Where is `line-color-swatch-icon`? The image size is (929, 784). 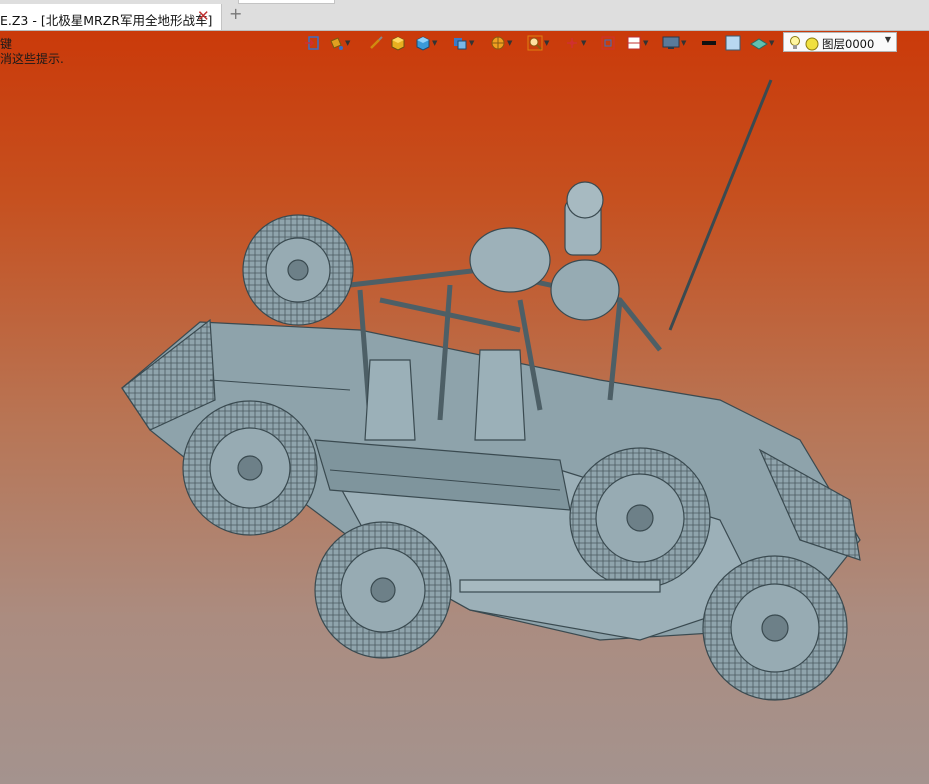
line-color-swatch-icon is located at coordinates (709, 43).